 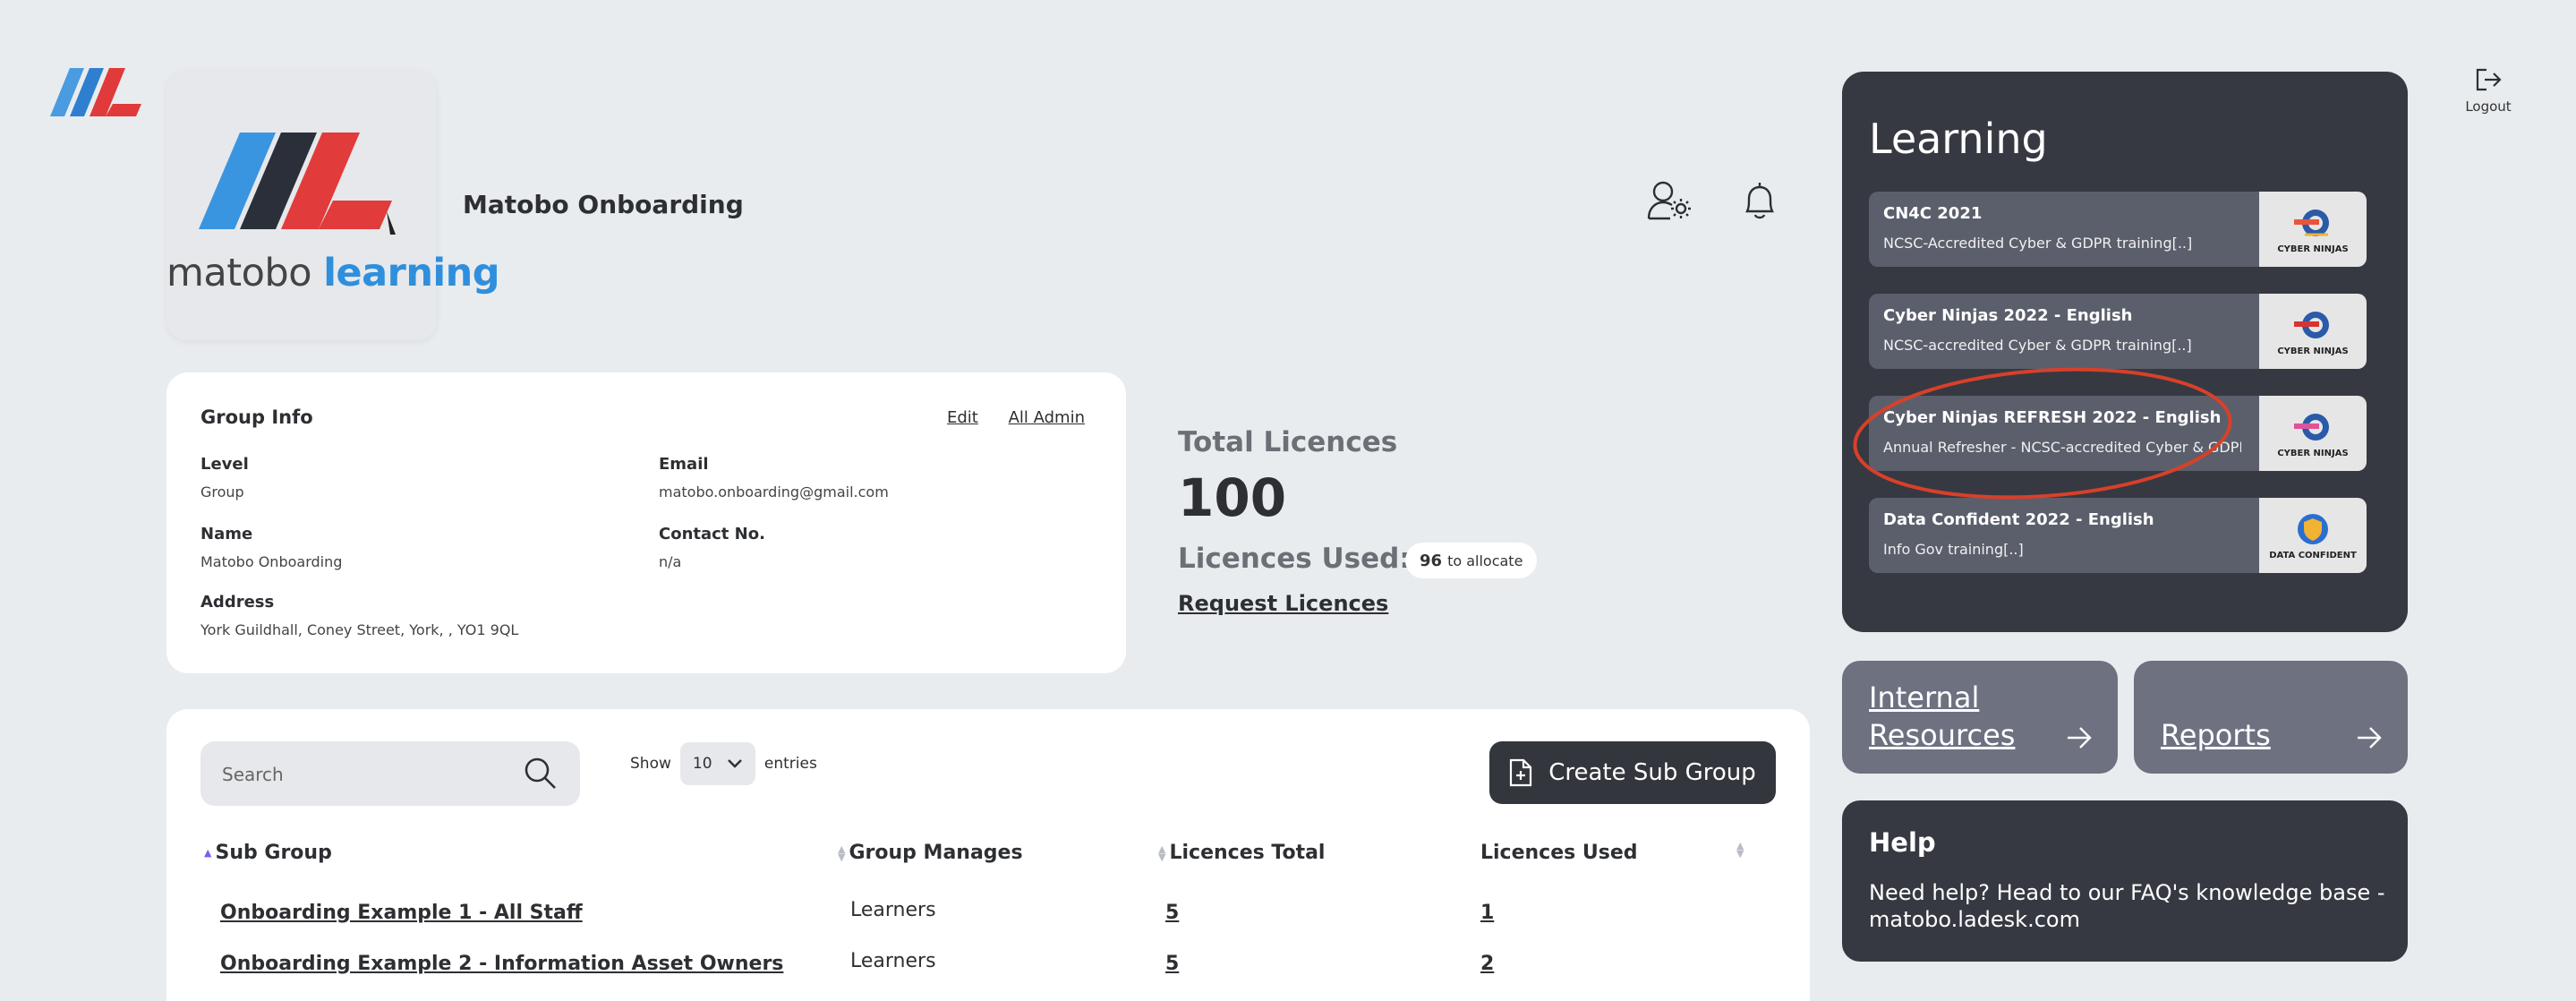 What do you see at coordinates (1760, 202) in the screenshot?
I see `notifications-bell-icon` at bounding box center [1760, 202].